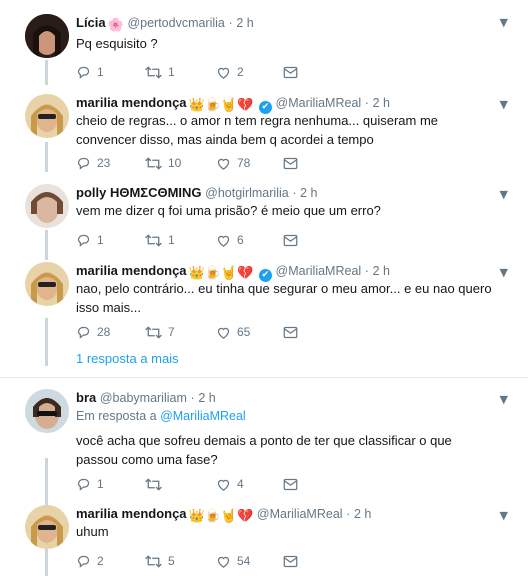  I want to click on tweet-actions: 1 1 6, so click(196, 239).